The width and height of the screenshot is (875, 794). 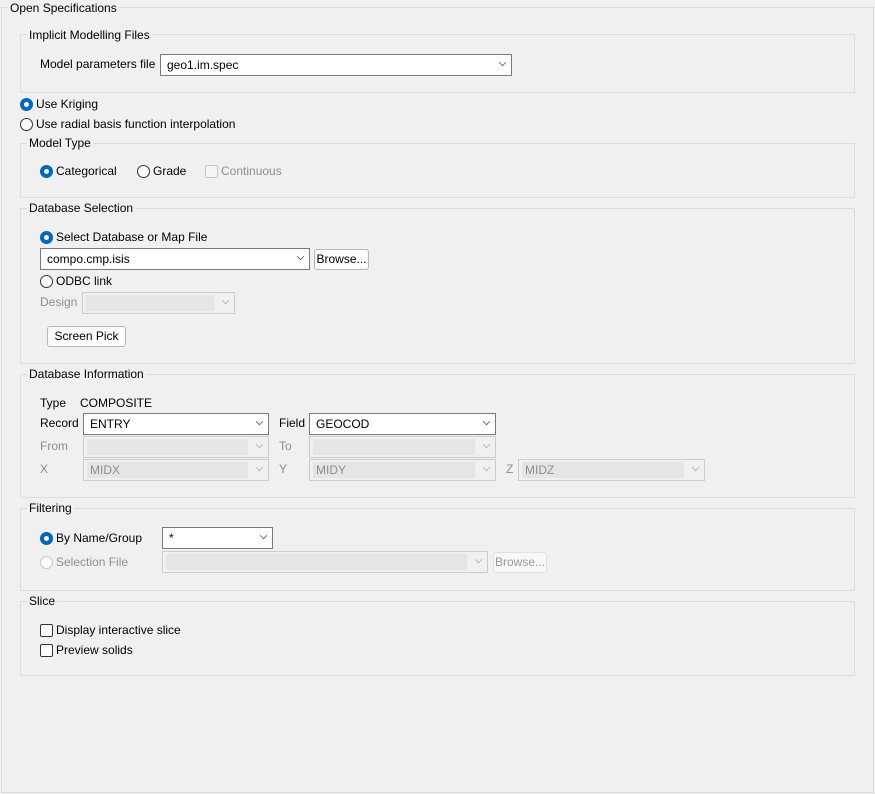 I want to click on preview-solids-checkbox, so click(x=46, y=650).